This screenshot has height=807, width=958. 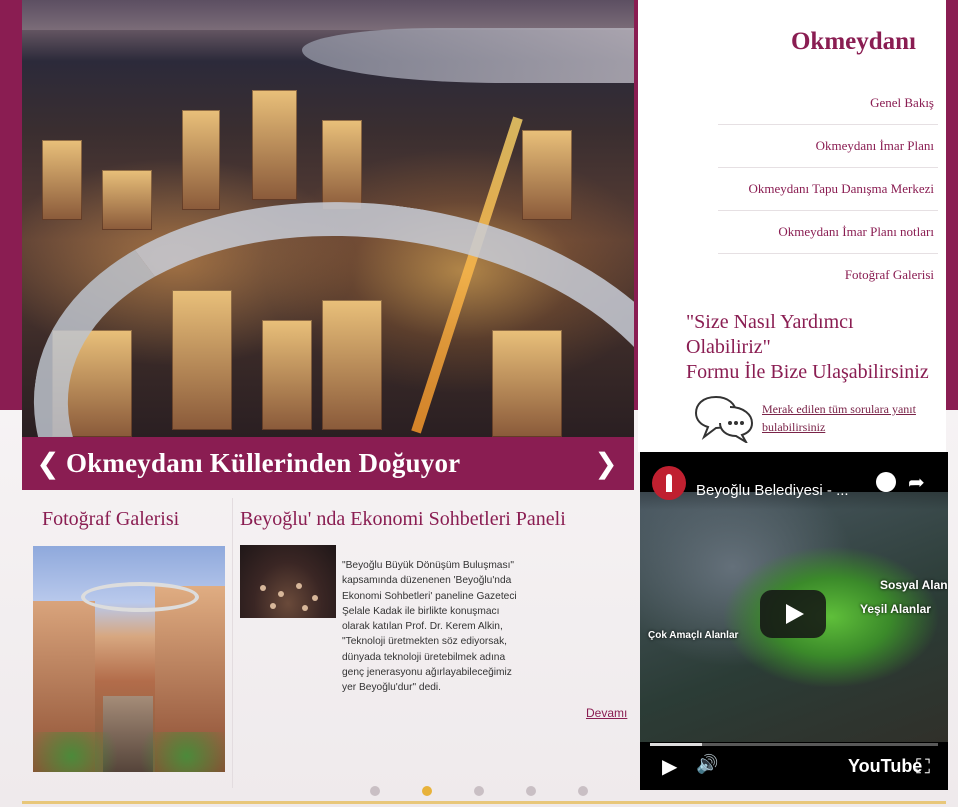 I want to click on gallery-heading: Fotoğraf Galerisi, so click(x=110, y=519).